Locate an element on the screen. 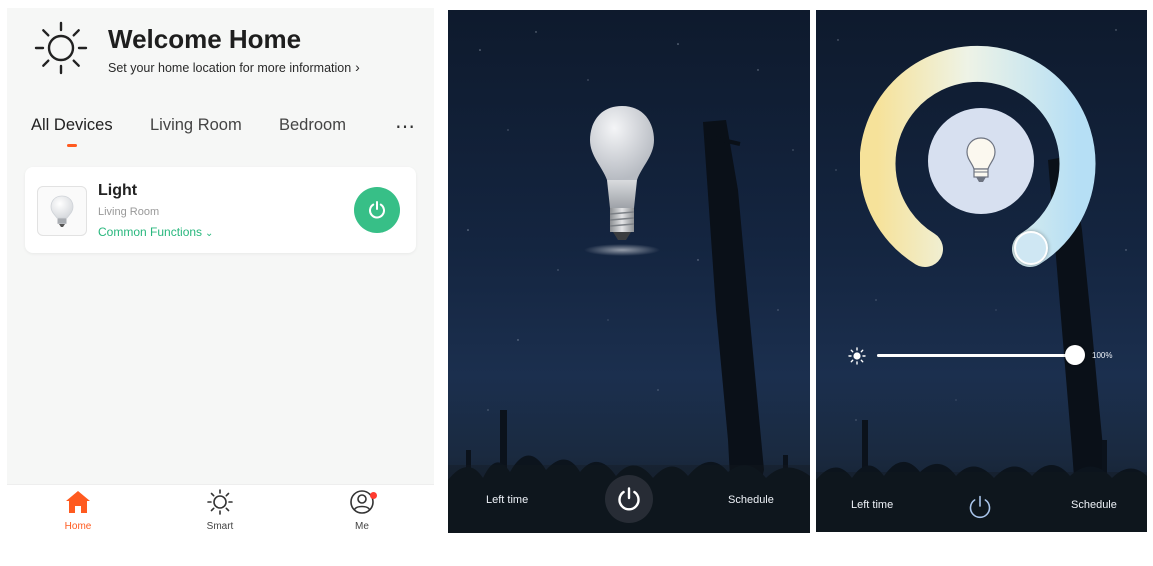 The height and width of the screenshot is (566, 1153). device-power-button is located at coordinates (377, 210).